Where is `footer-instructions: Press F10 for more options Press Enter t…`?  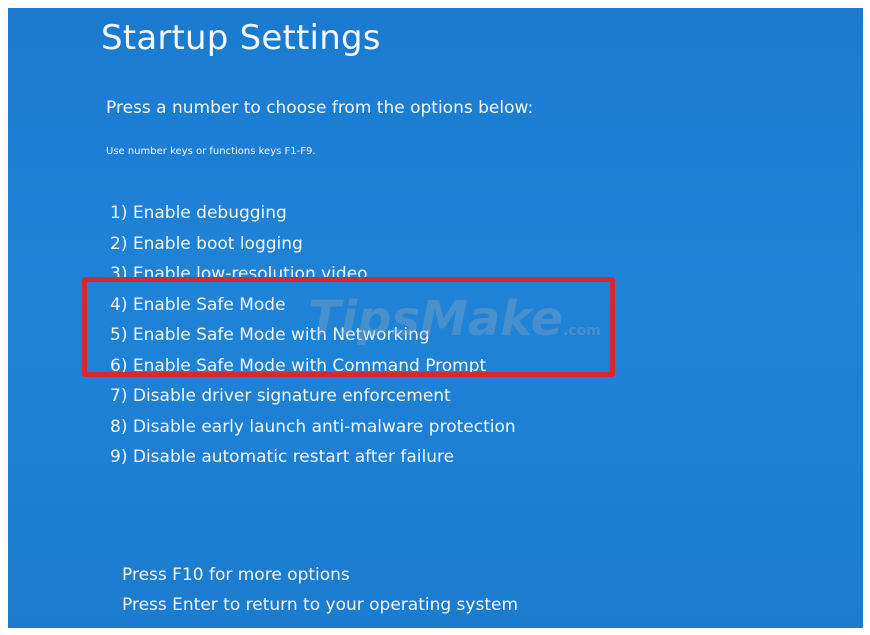
footer-instructions: Press F10 for more options Press Enter t… is located at coordinates (320, 590).